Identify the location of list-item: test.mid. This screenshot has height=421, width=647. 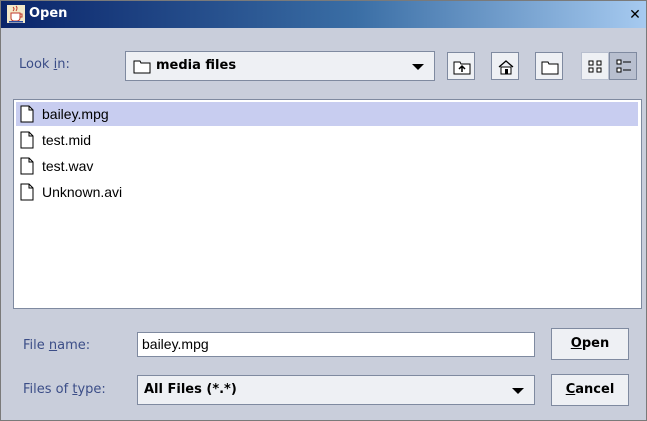
(76, 140).